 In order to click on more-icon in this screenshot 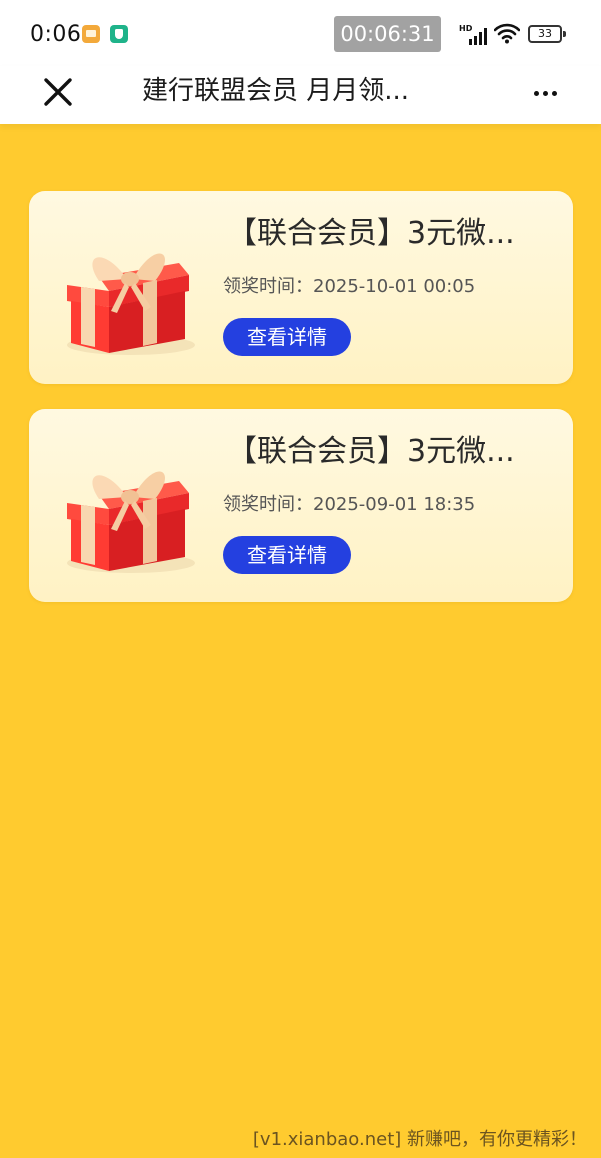, I will do `click(536, 93)`.